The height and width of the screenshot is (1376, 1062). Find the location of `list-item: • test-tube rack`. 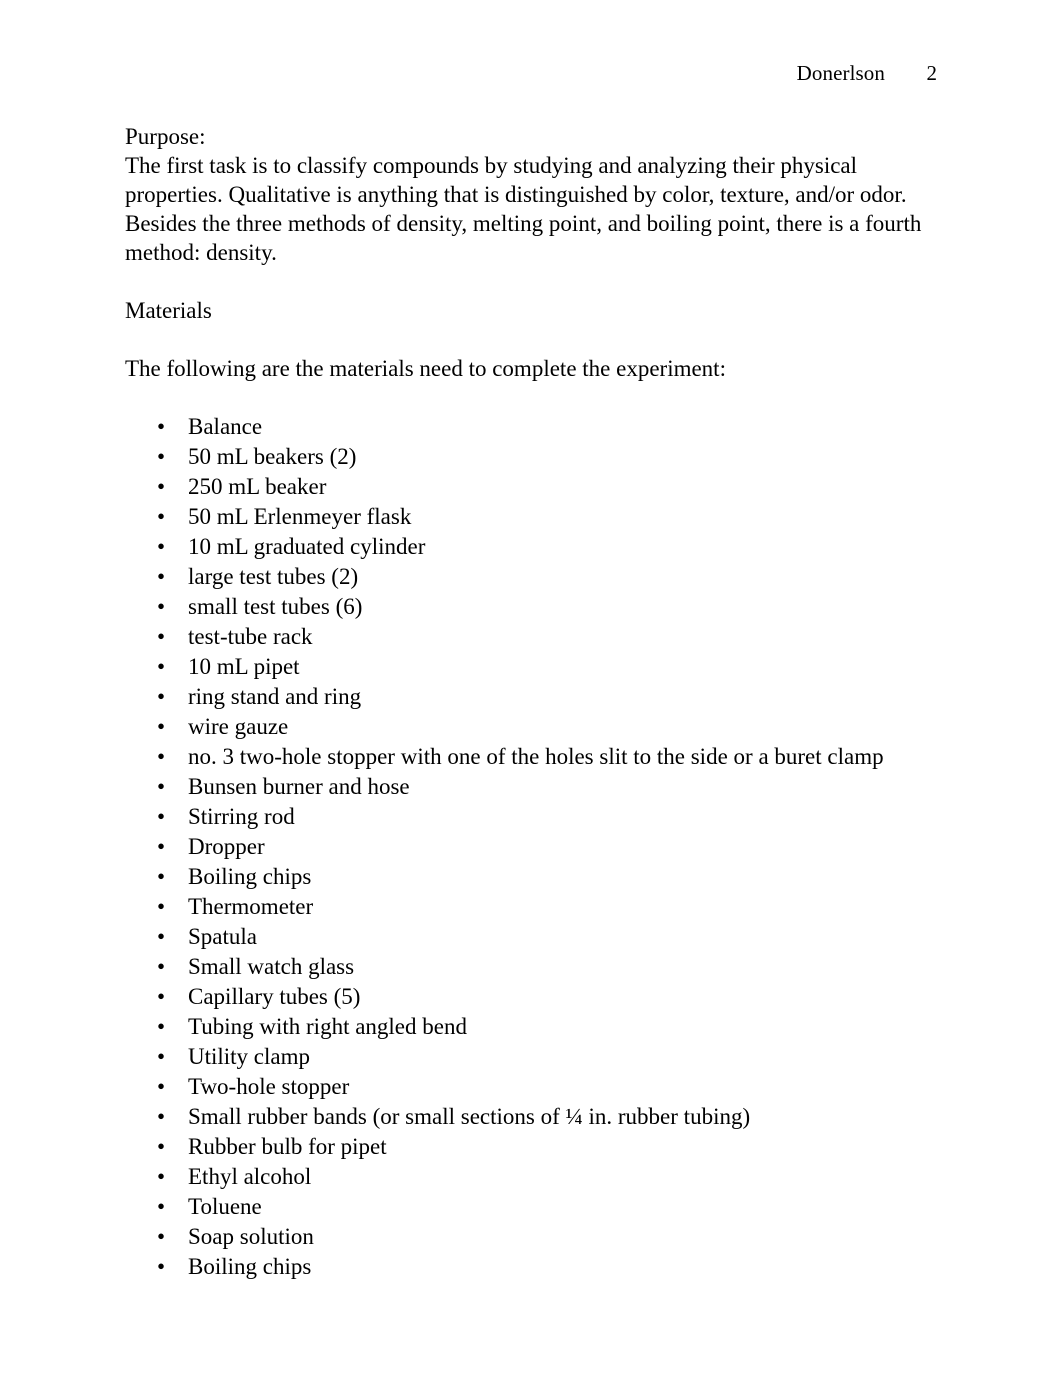

list-item: • test-tube rack is located at coordinates (525, 637).